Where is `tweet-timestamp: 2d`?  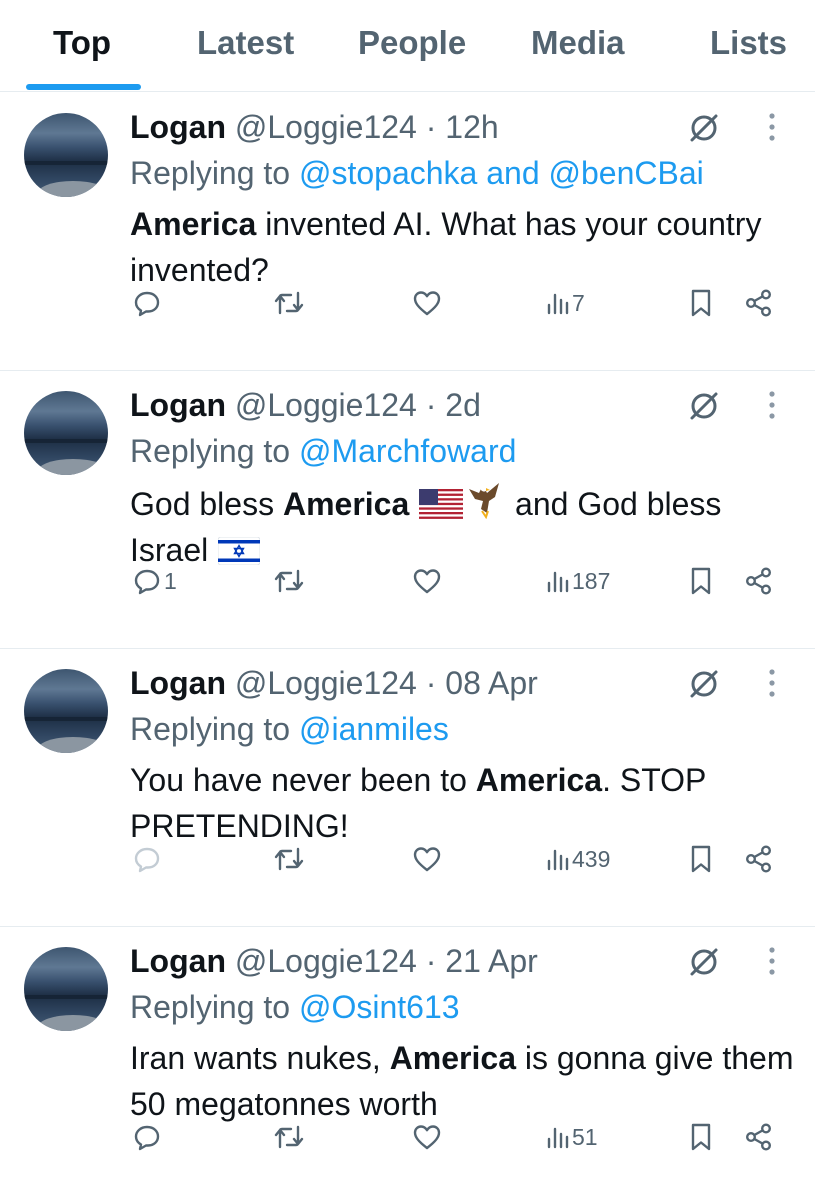 tweet-timestamp: 2d is located at coordinates (463, 405).